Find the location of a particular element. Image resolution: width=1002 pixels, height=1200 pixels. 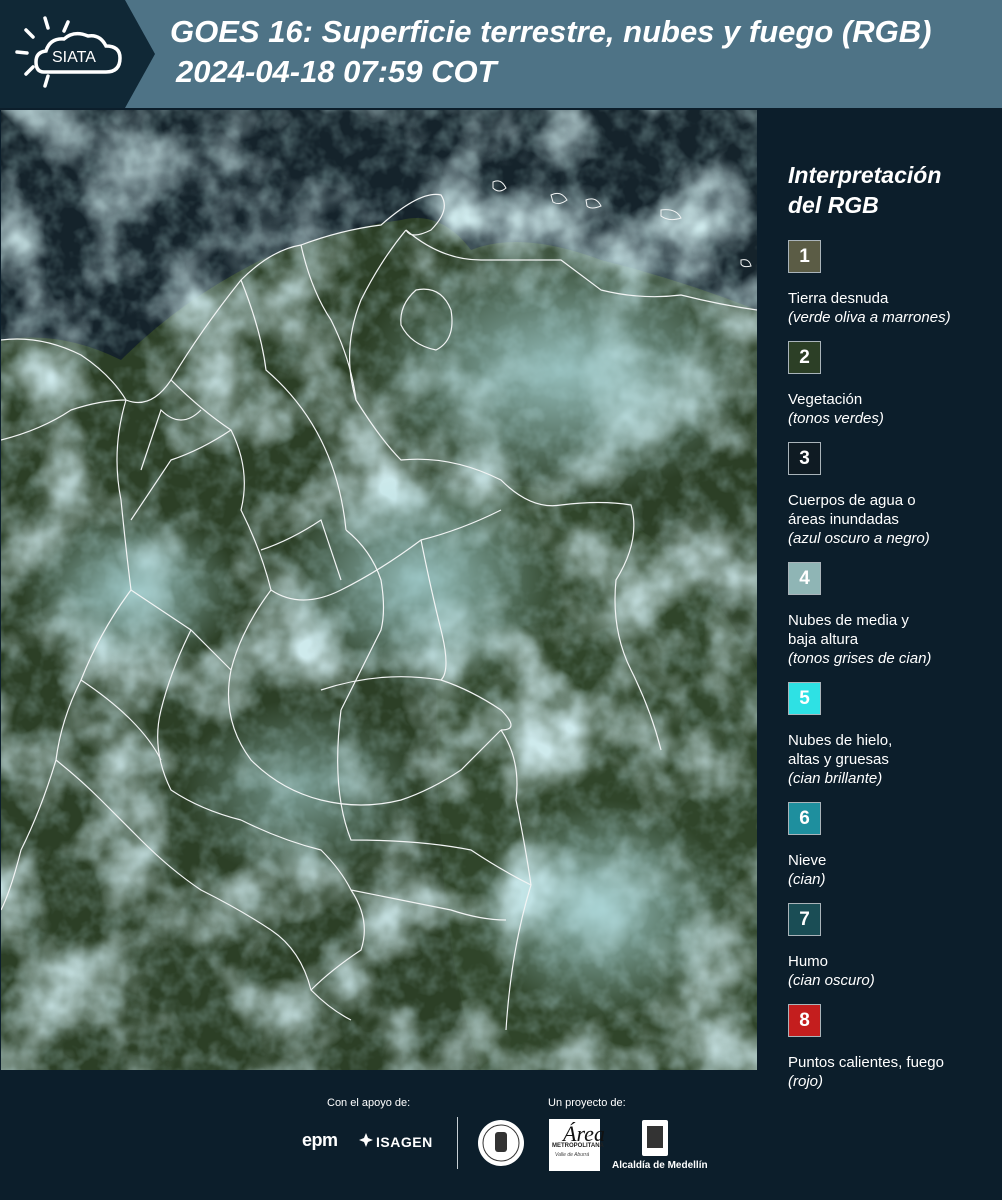

legend-title: Interpretación del RGB is located at coordinates (890, 190).